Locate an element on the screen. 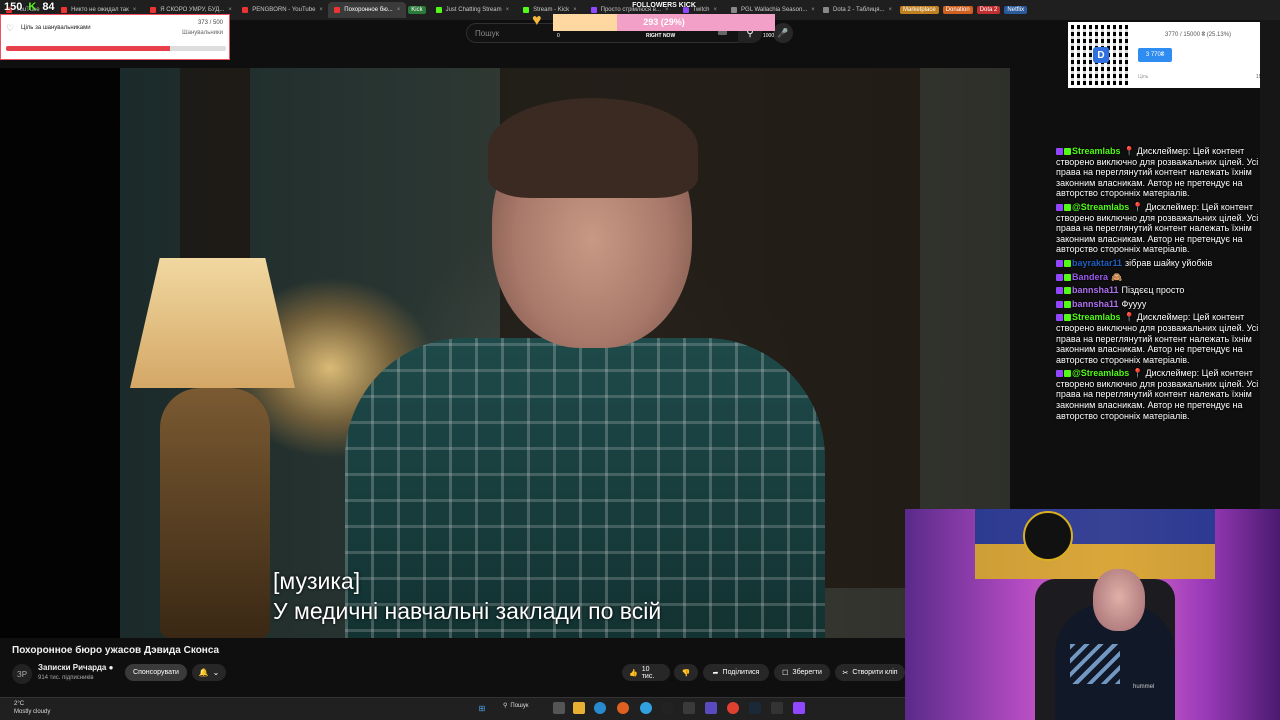 This screenshot has height=720, width=1280. bookmark-pill: Dota 2 is located at coordinates (988, 10).